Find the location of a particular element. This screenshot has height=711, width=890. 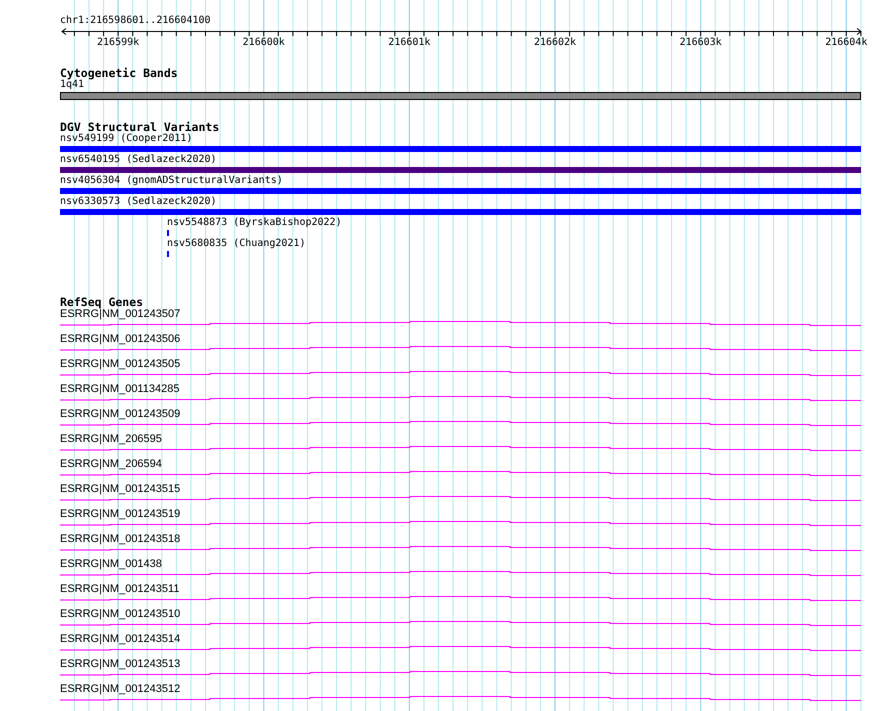

track-title: DGV Structural Variants is located at coordinates (140, 127).